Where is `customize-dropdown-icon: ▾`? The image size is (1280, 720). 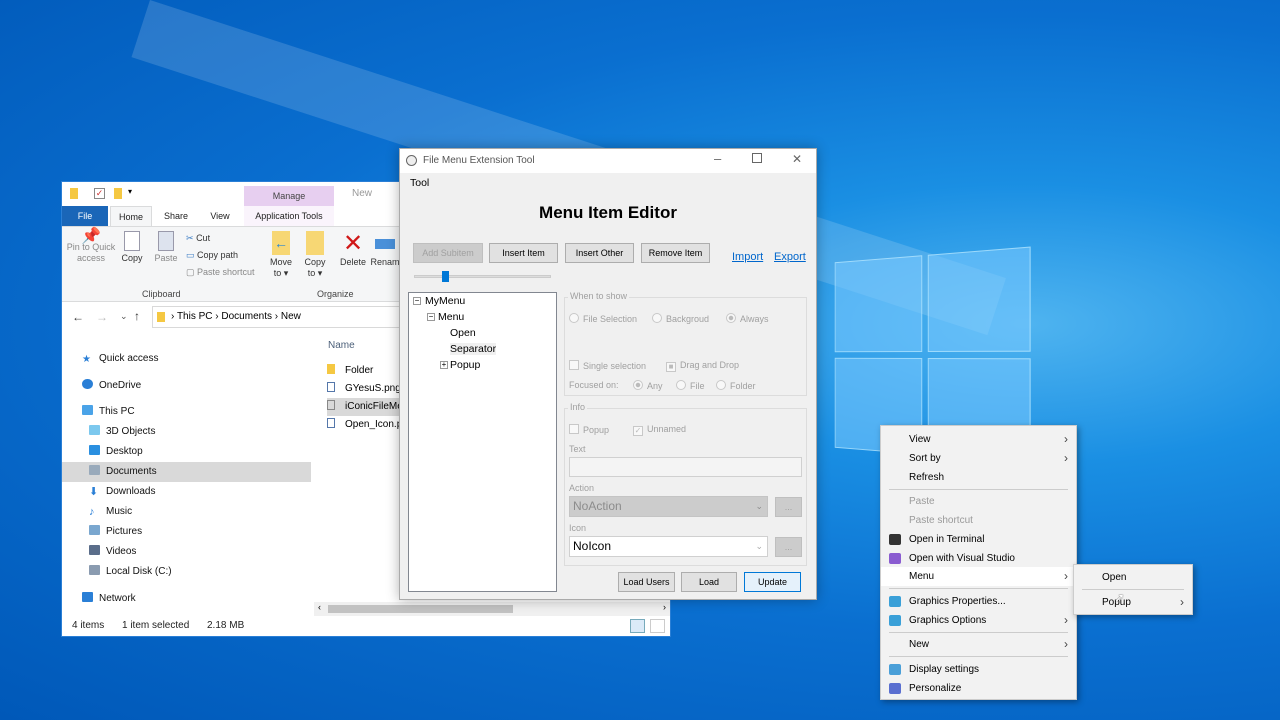
customize-dropdown-icon: ▾ is located at coordinates (130, 191).